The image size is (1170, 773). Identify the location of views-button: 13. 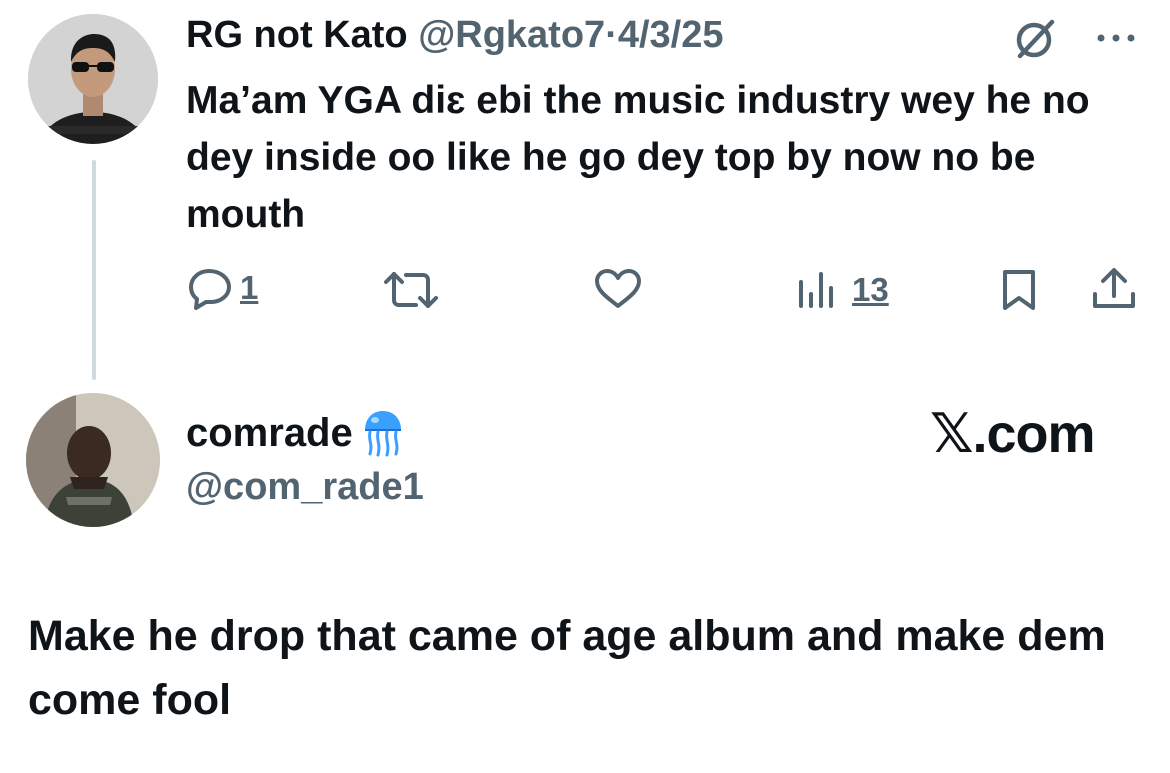
(842, 290).